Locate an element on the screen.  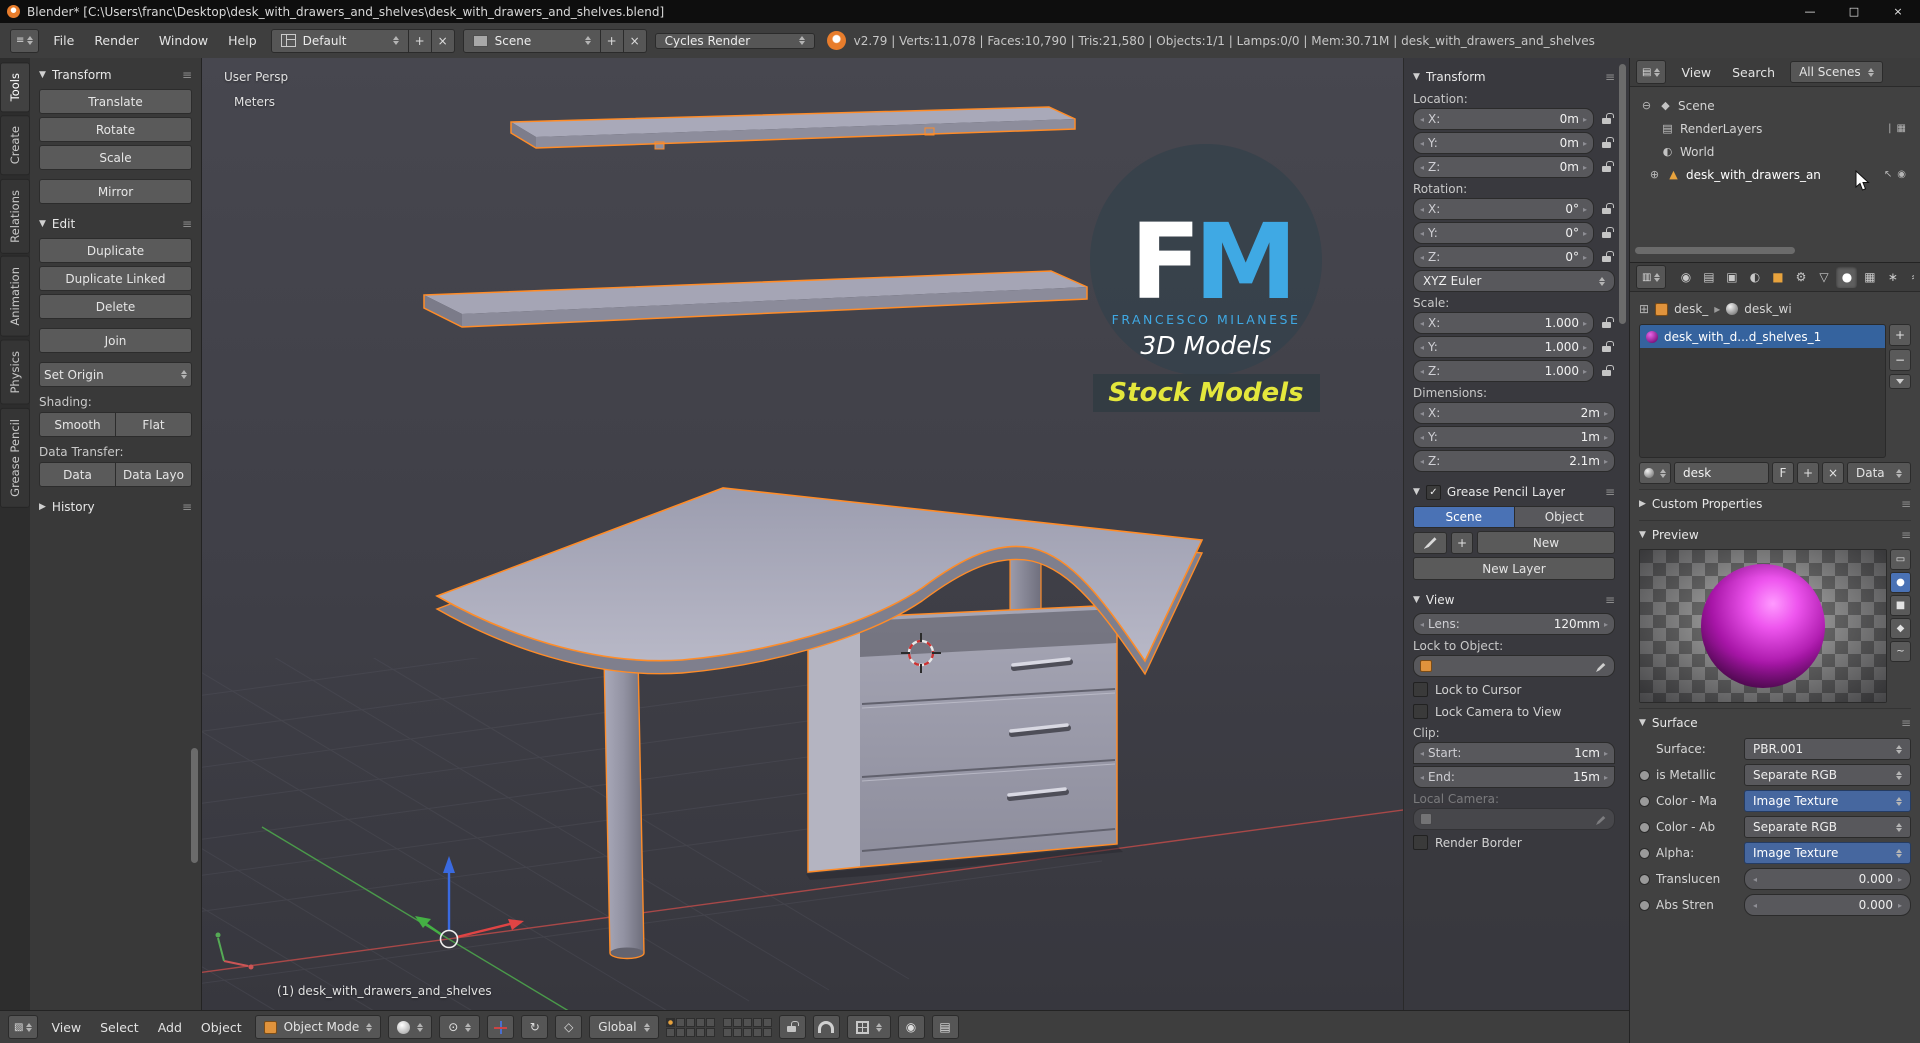
draw-pencil-button is located at coordinates (1430, 542).